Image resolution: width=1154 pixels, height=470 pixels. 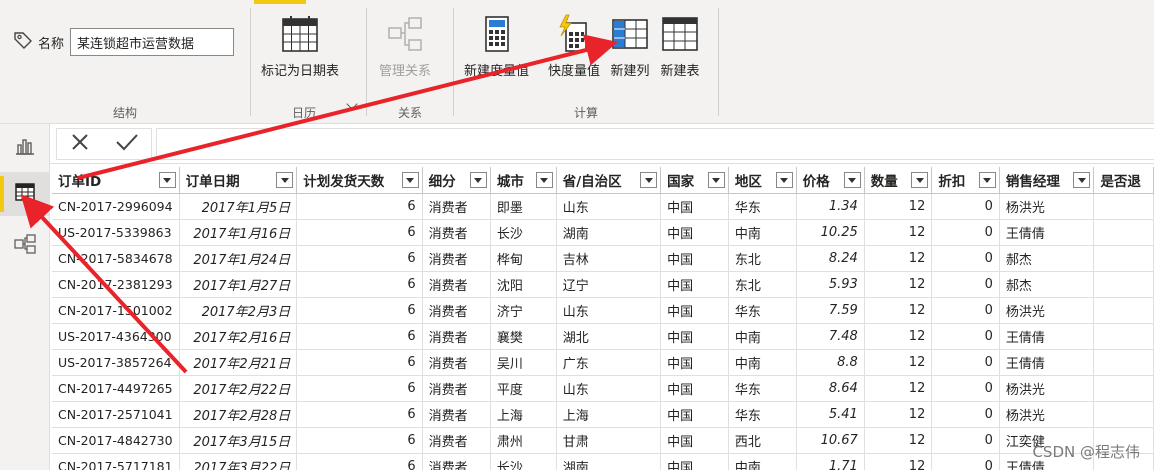 What do you see at coordinates (116, 310) in the screenshot?
I see `table-cell: CN-2017-1501002` at bounding box center [116, 310].